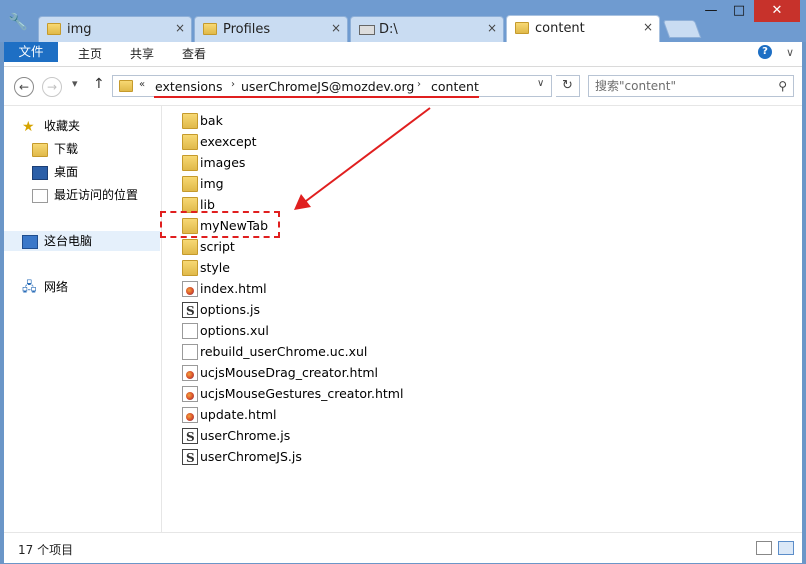 Image resolution: width=806 pixels, height=564 pixels. What do you see at coordinates (790, 52) in the screenshot?
I see `ribbon-expand-icon: ∨` at bounding box center [790, 52].